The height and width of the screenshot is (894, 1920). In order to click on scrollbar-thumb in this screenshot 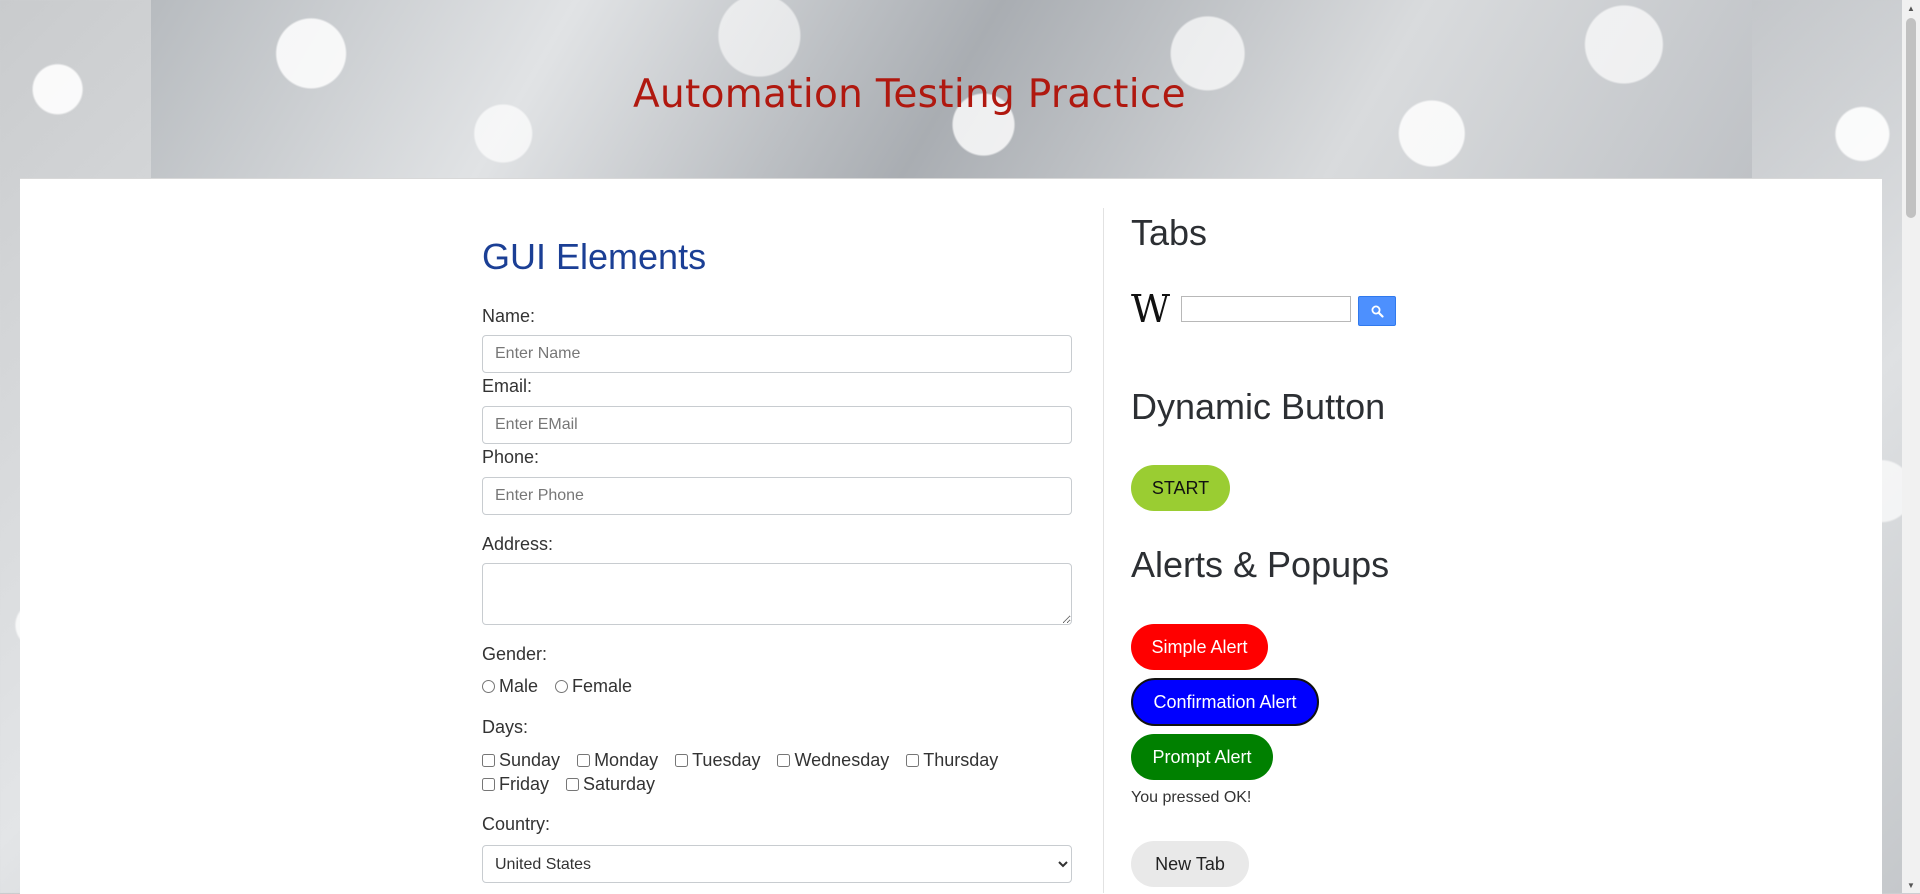, I will do `click(1911, 118)`.